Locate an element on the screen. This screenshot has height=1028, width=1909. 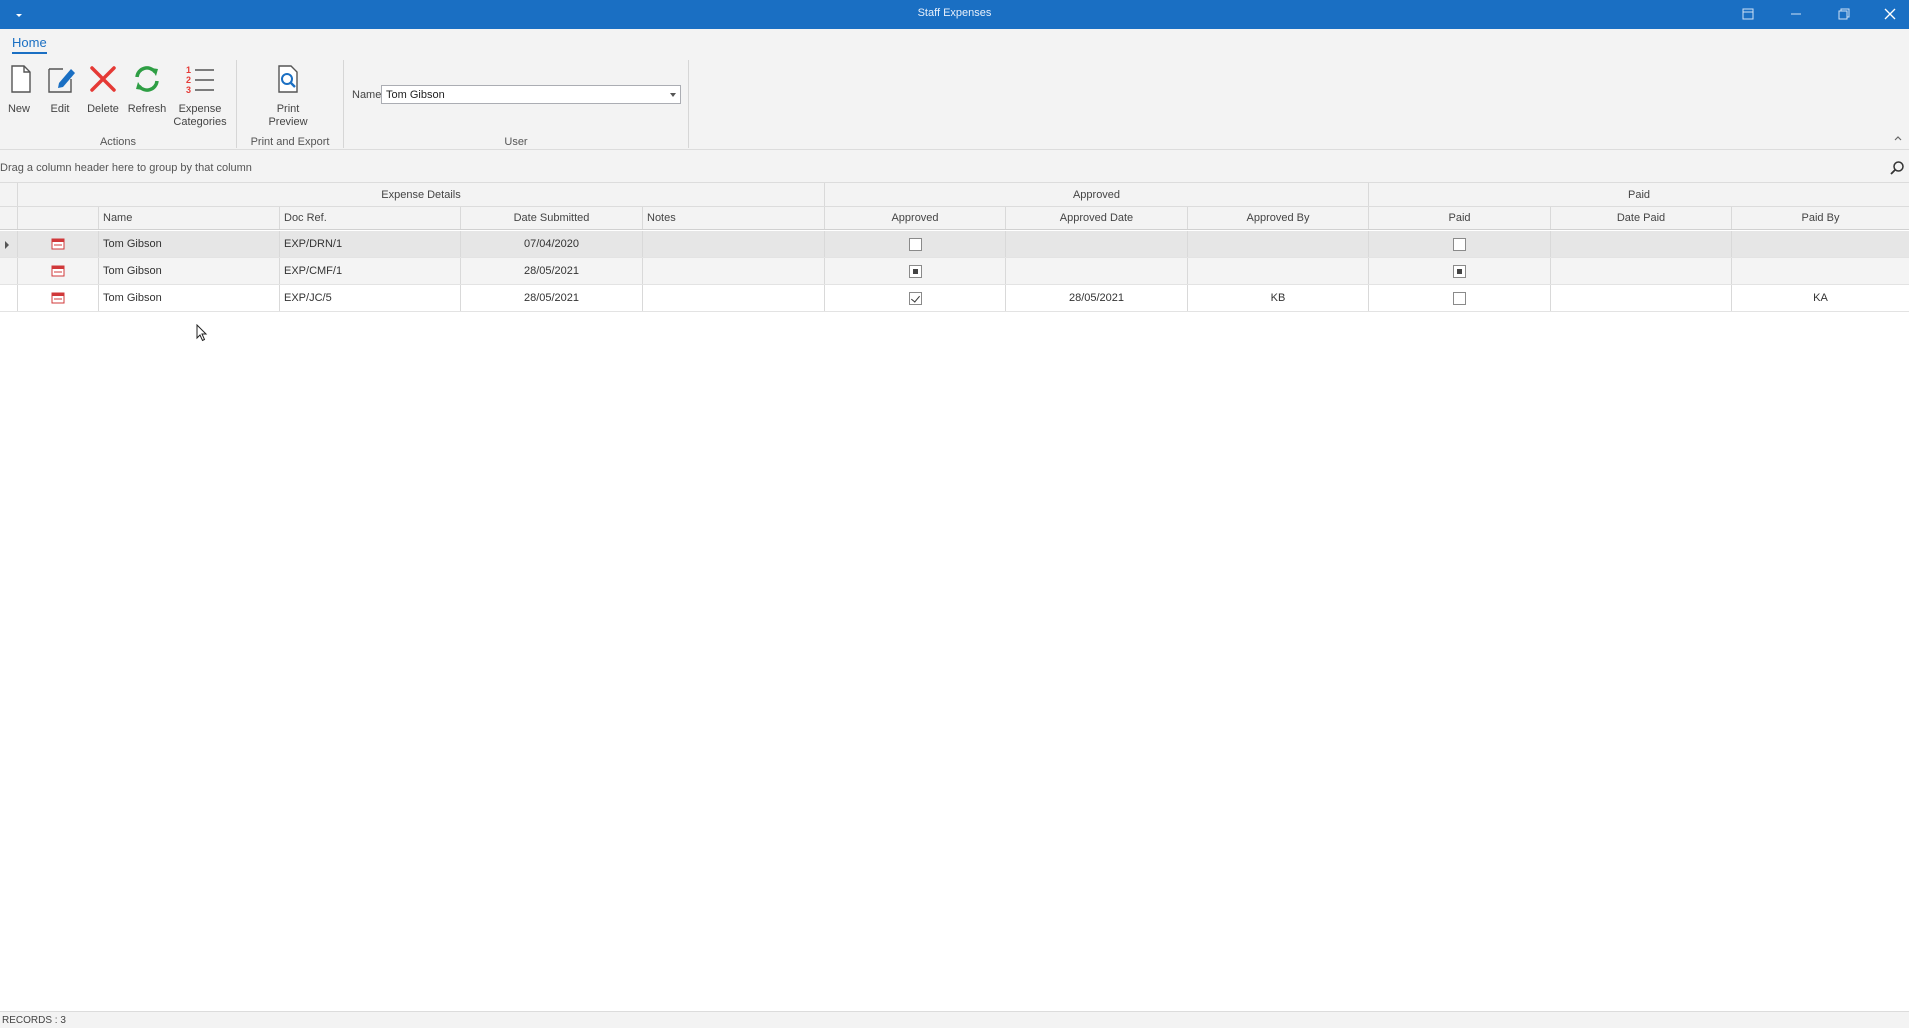
print-preview-button: Print Preview is located at coordinates (288, 96).